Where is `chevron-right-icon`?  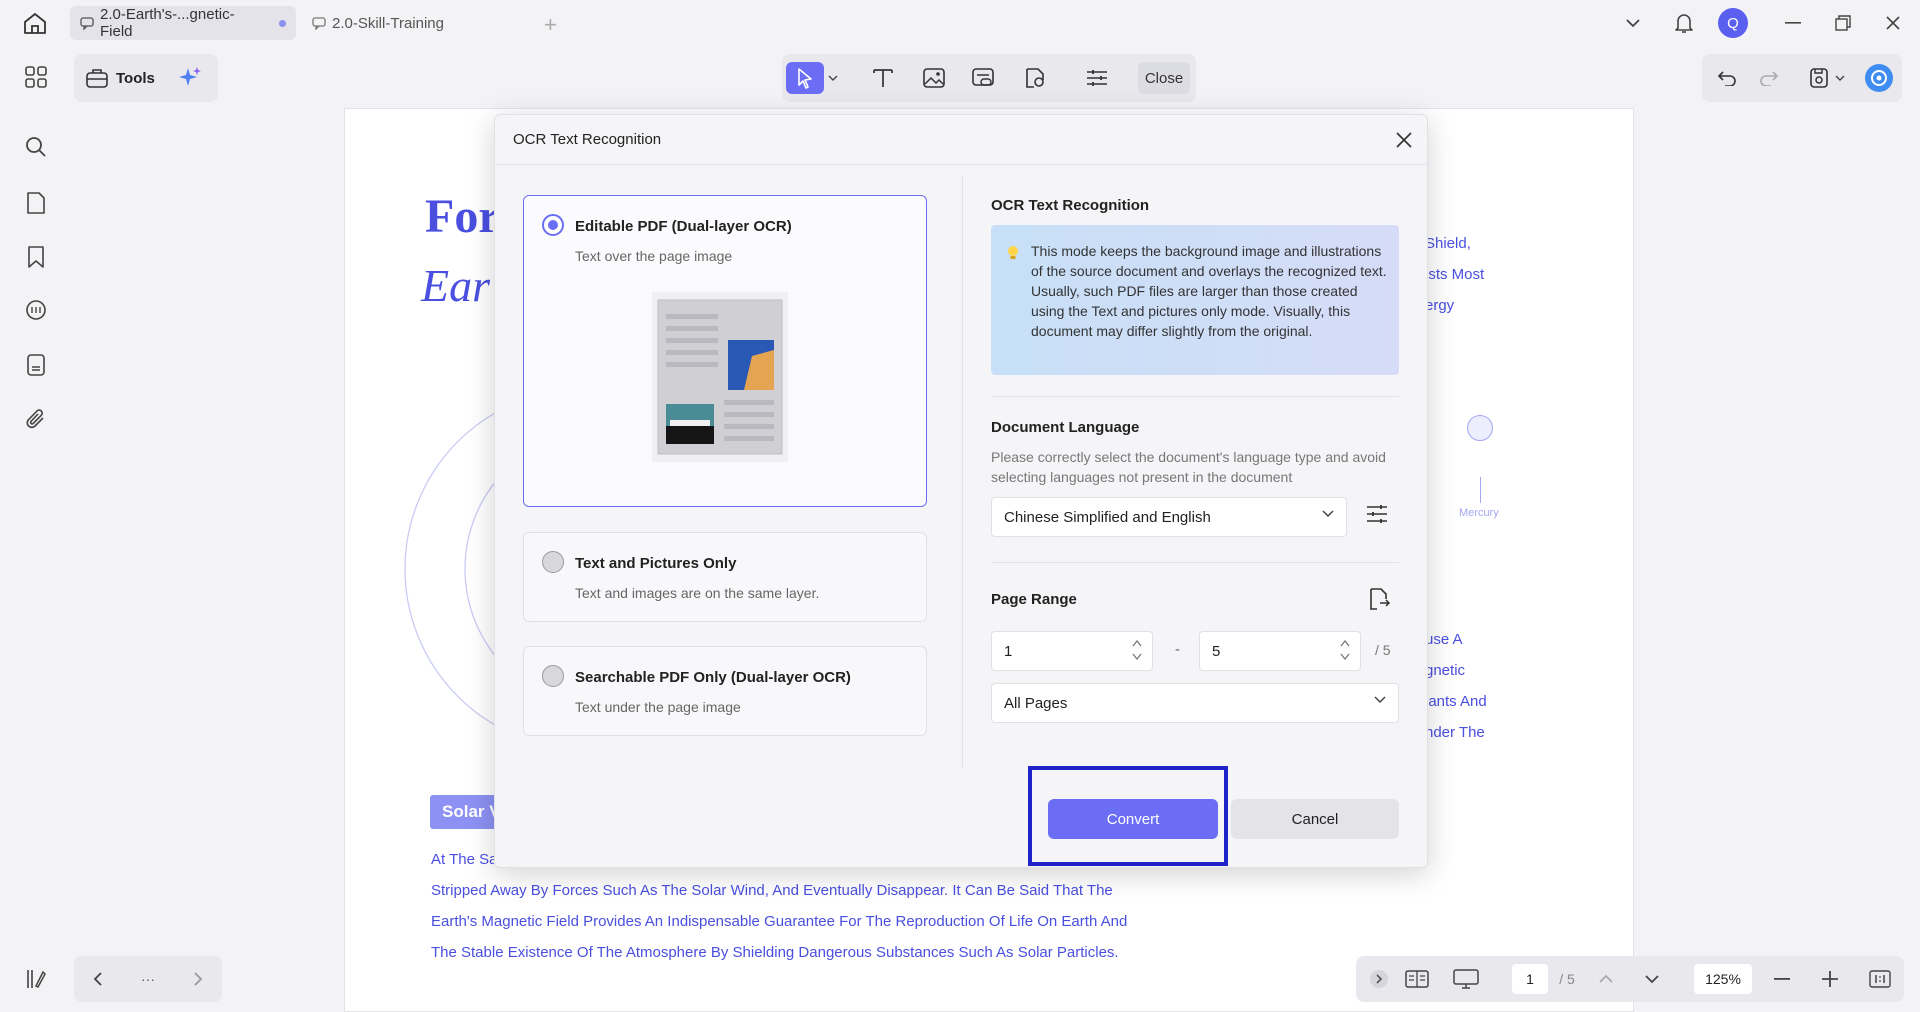 chevron-right-icon is located at coordinates (198, 979).